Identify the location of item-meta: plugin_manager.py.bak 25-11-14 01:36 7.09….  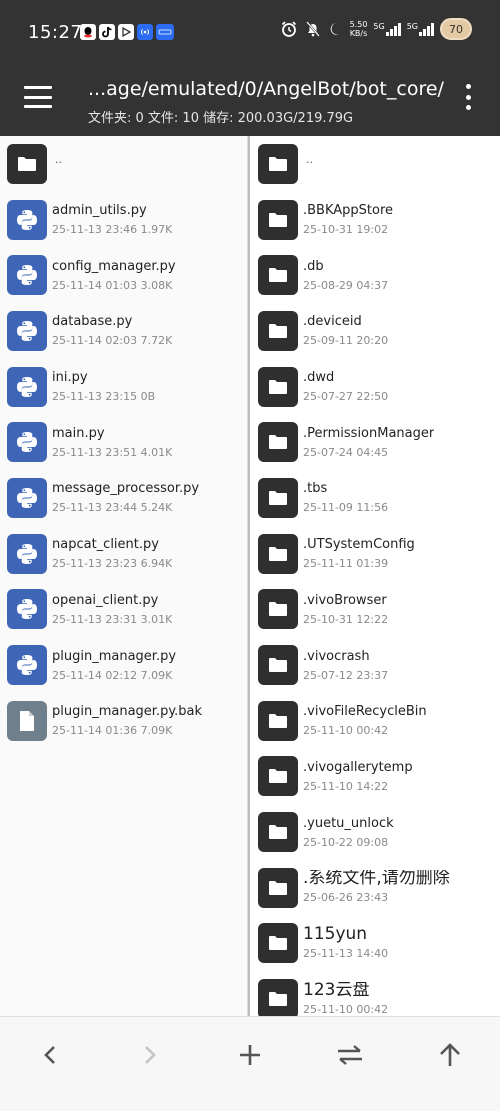
(127, 720).